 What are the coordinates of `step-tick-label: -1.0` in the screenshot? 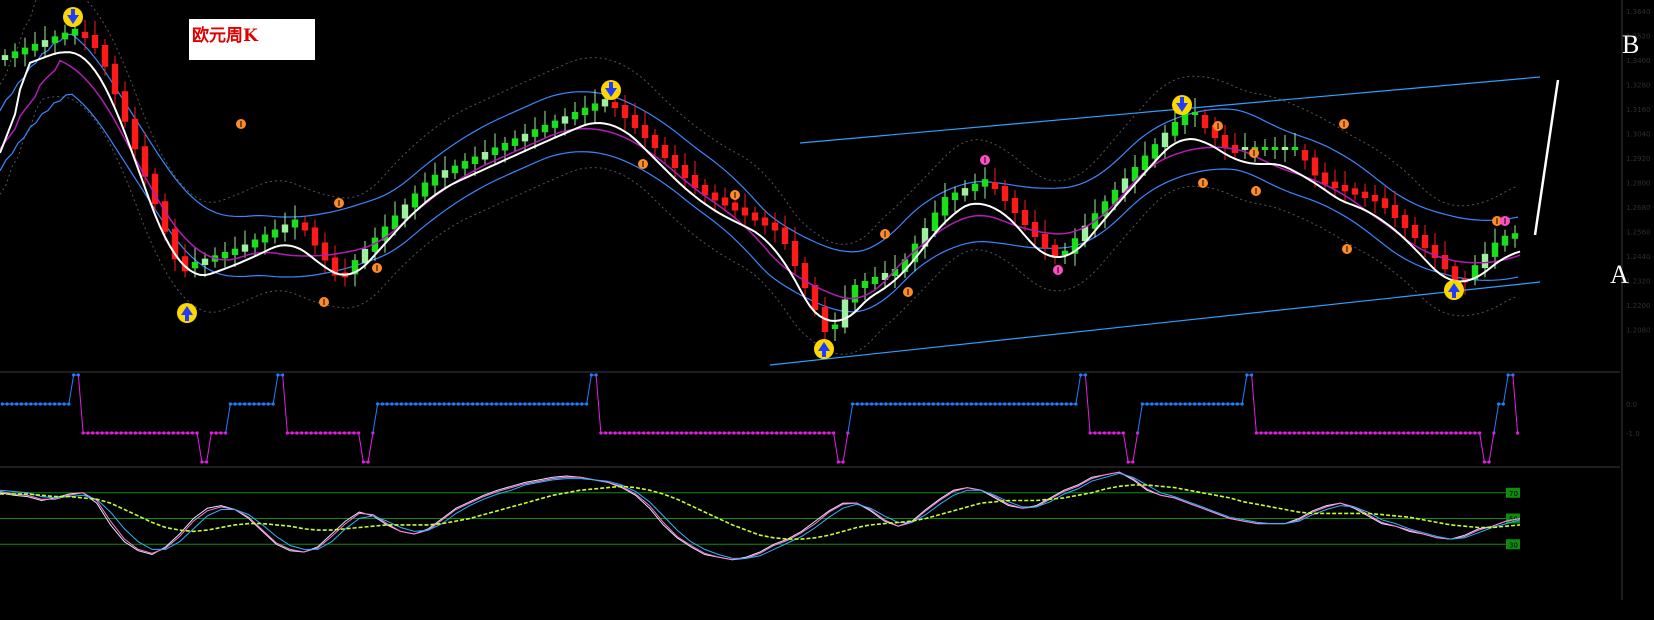 It's located at (1633, 434).